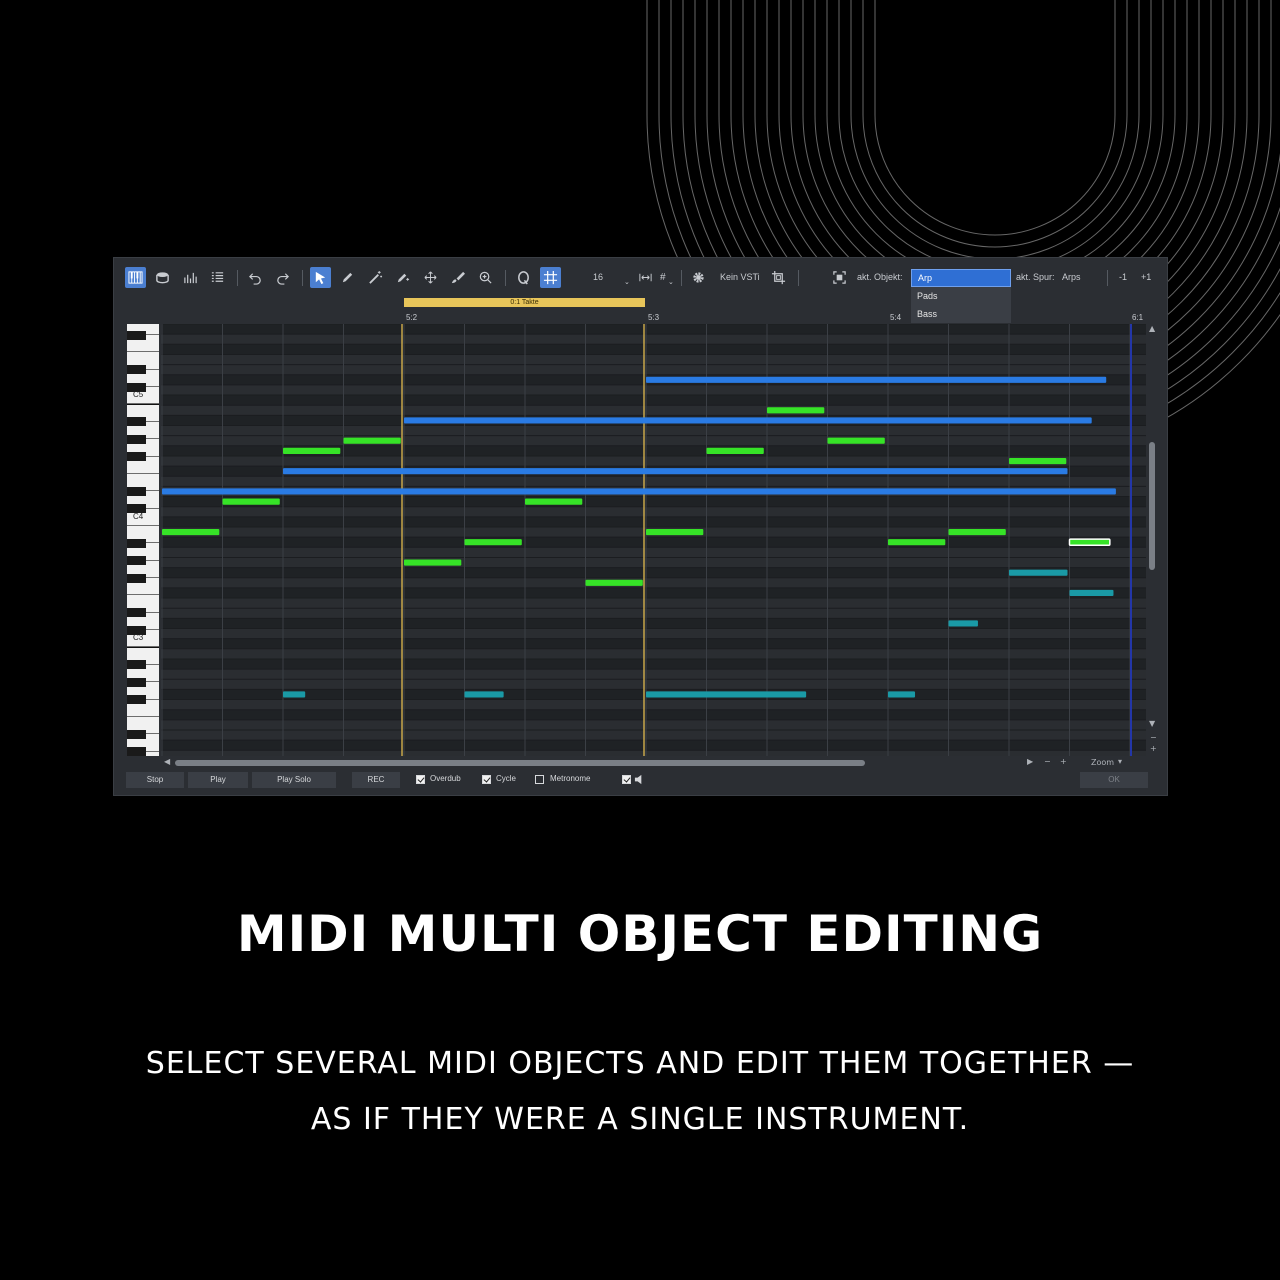 Image resolution: width=1280 pixels, height=1280 pixels. Describe the element at coordinates (740, 277) in the screenshot. I see `vsti-label: Kein VSTi` at that location.